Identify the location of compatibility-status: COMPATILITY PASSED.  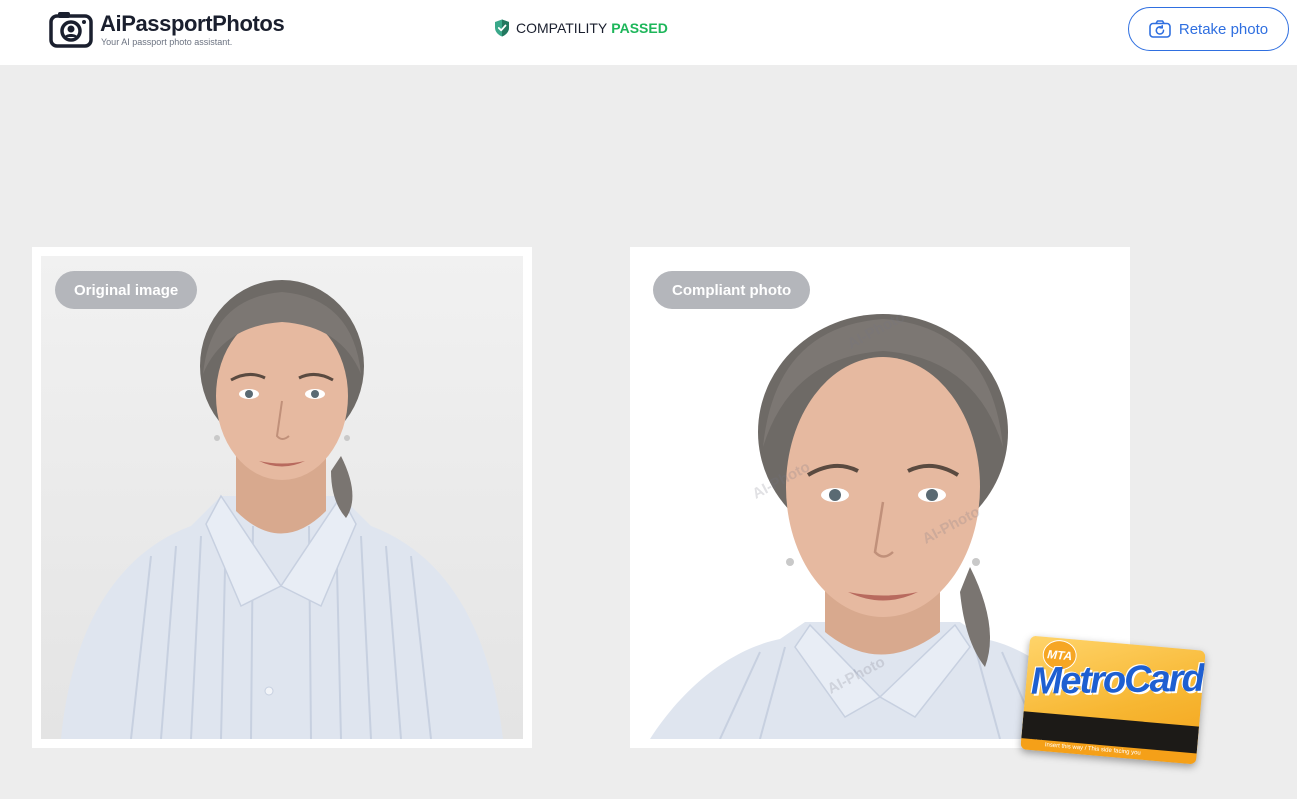
(581, 28).